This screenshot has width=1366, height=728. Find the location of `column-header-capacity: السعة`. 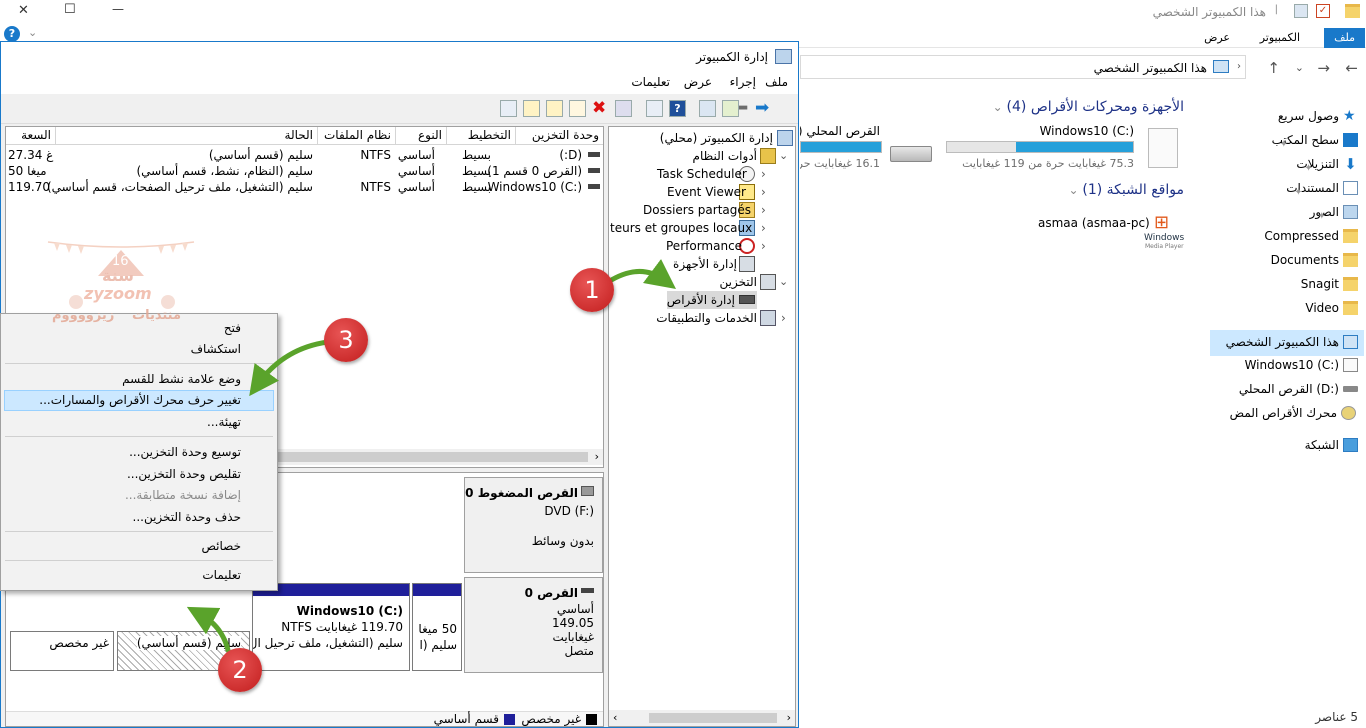

column-header-capacity: السعة is located at coordinates (31, 136).